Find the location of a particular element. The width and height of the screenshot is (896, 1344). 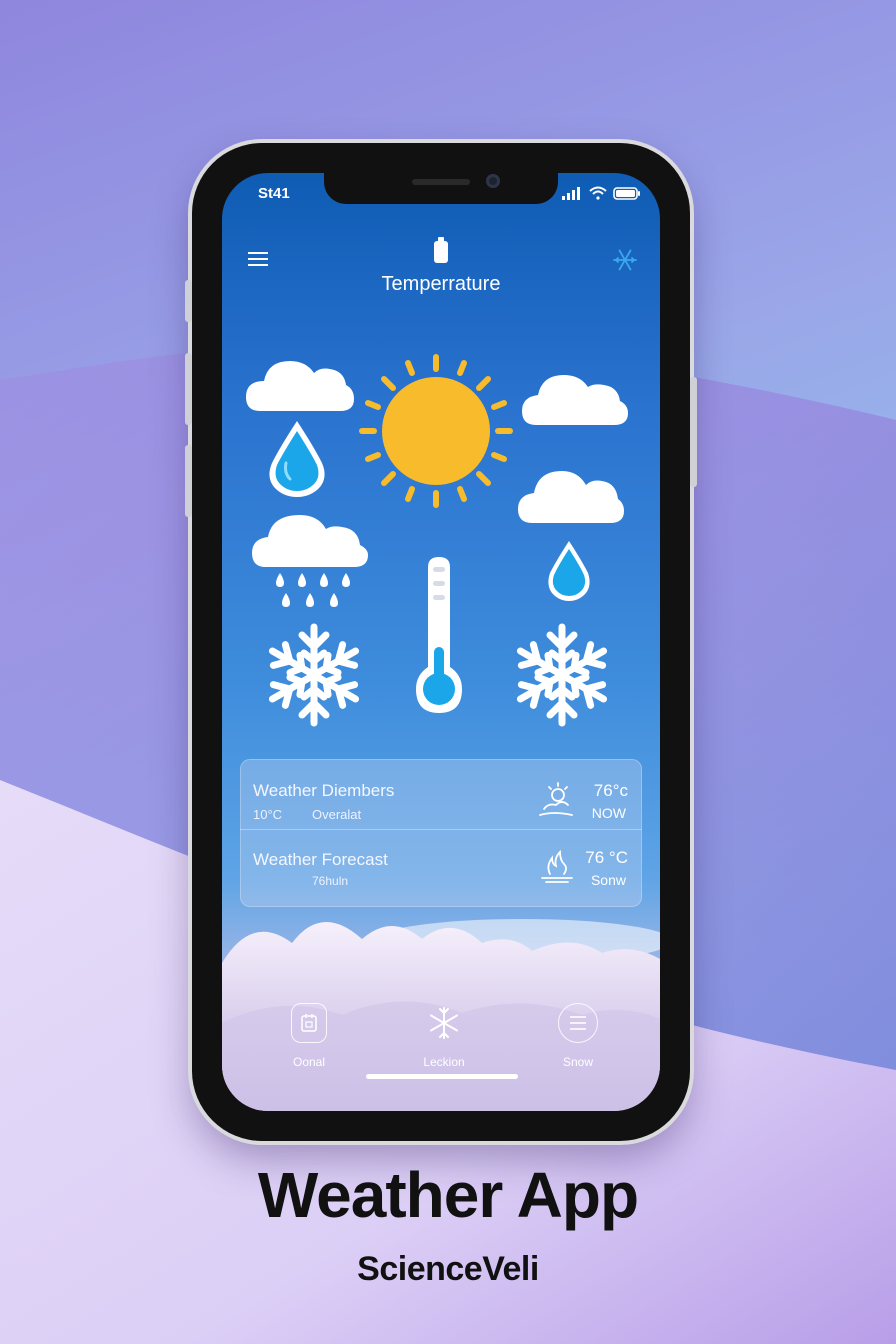

home-indicator is located at coordinates (442, 1076).